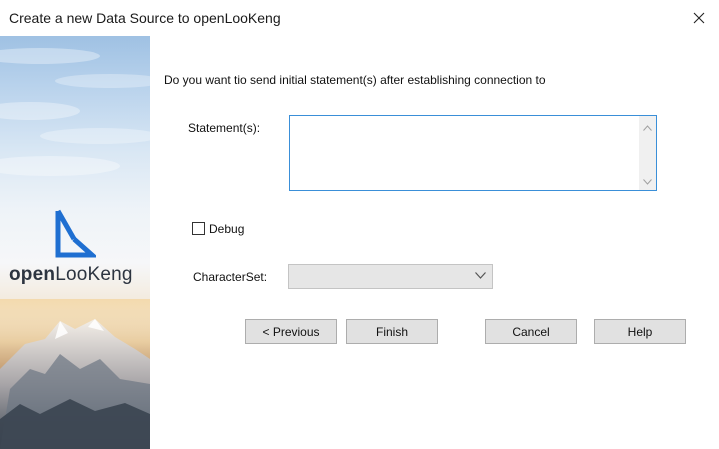 Image resolution: width=719 pixels, height=449 pixels. What do you see at coordinates (392, 331) in the screenshot?
I see `finish-button: Finish` at bounding box center [392, 331].